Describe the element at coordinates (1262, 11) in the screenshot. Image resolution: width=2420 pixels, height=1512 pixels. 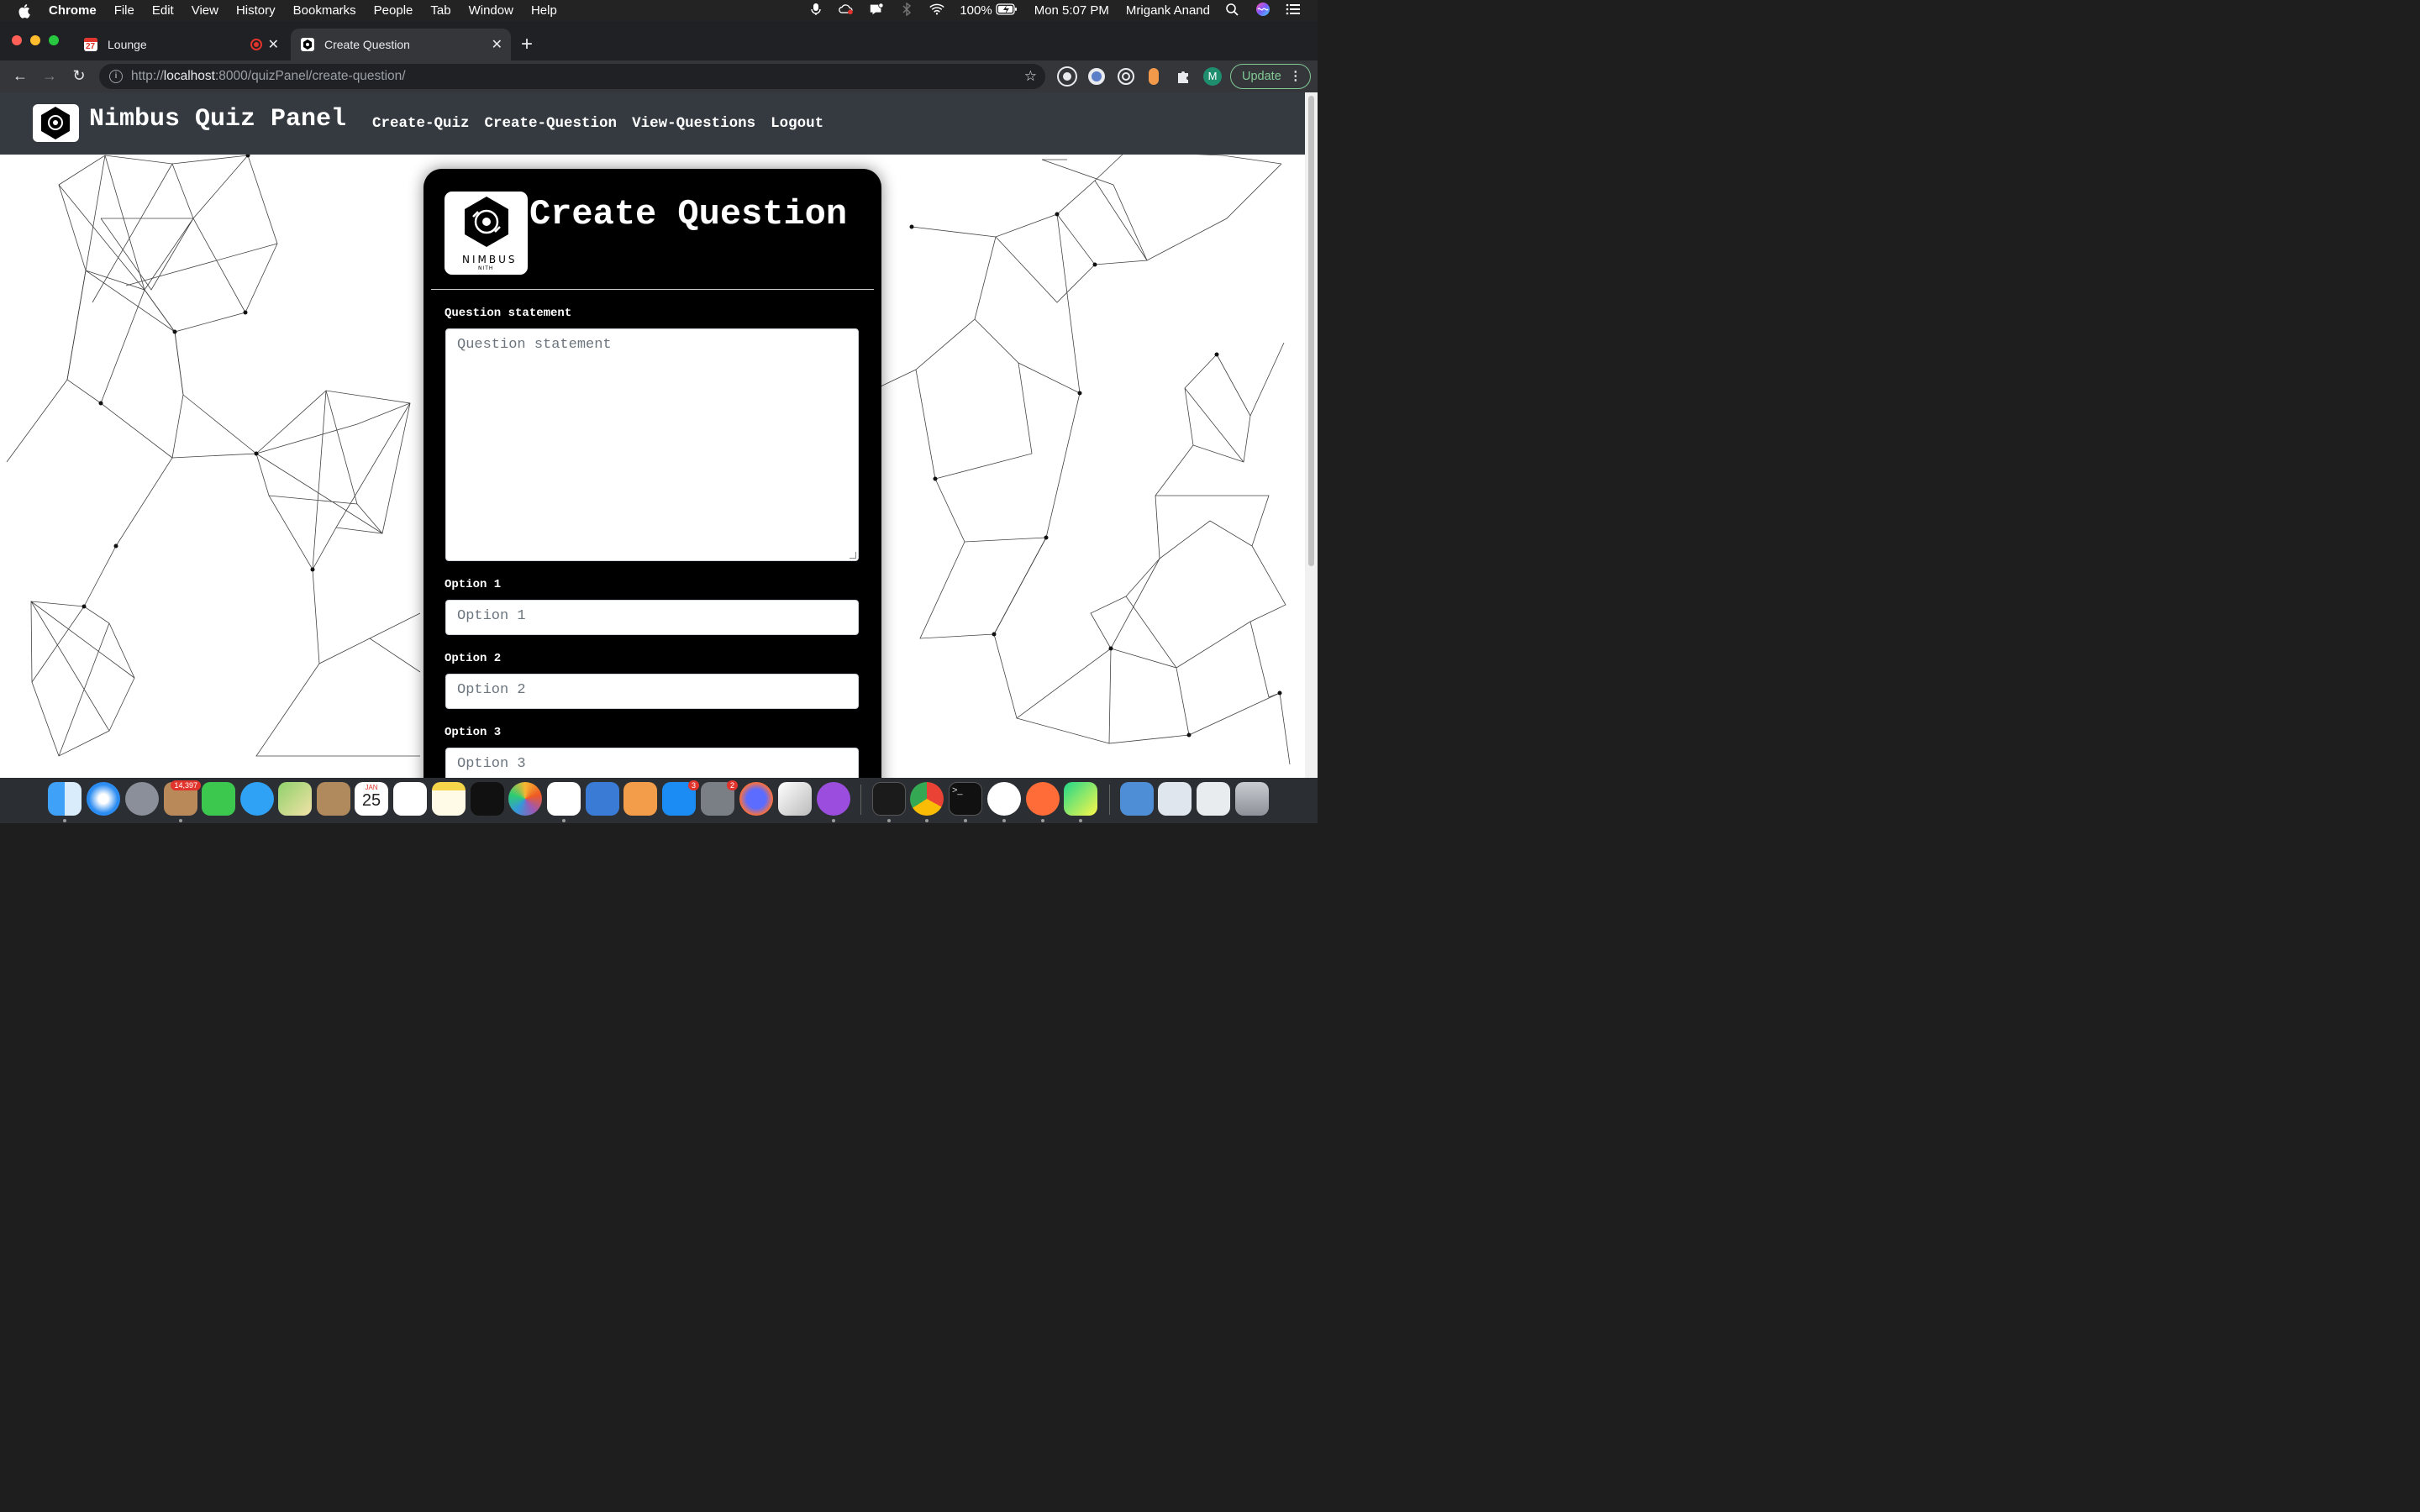
I see `siri-icon` at that location.